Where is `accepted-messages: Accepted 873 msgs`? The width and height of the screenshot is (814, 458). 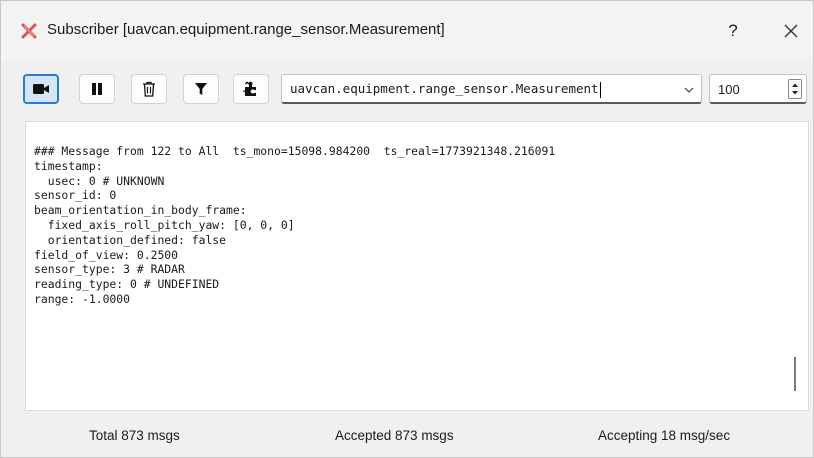 accepted-messages: Accepted 873 msgs is located at coordinates (394, 435).